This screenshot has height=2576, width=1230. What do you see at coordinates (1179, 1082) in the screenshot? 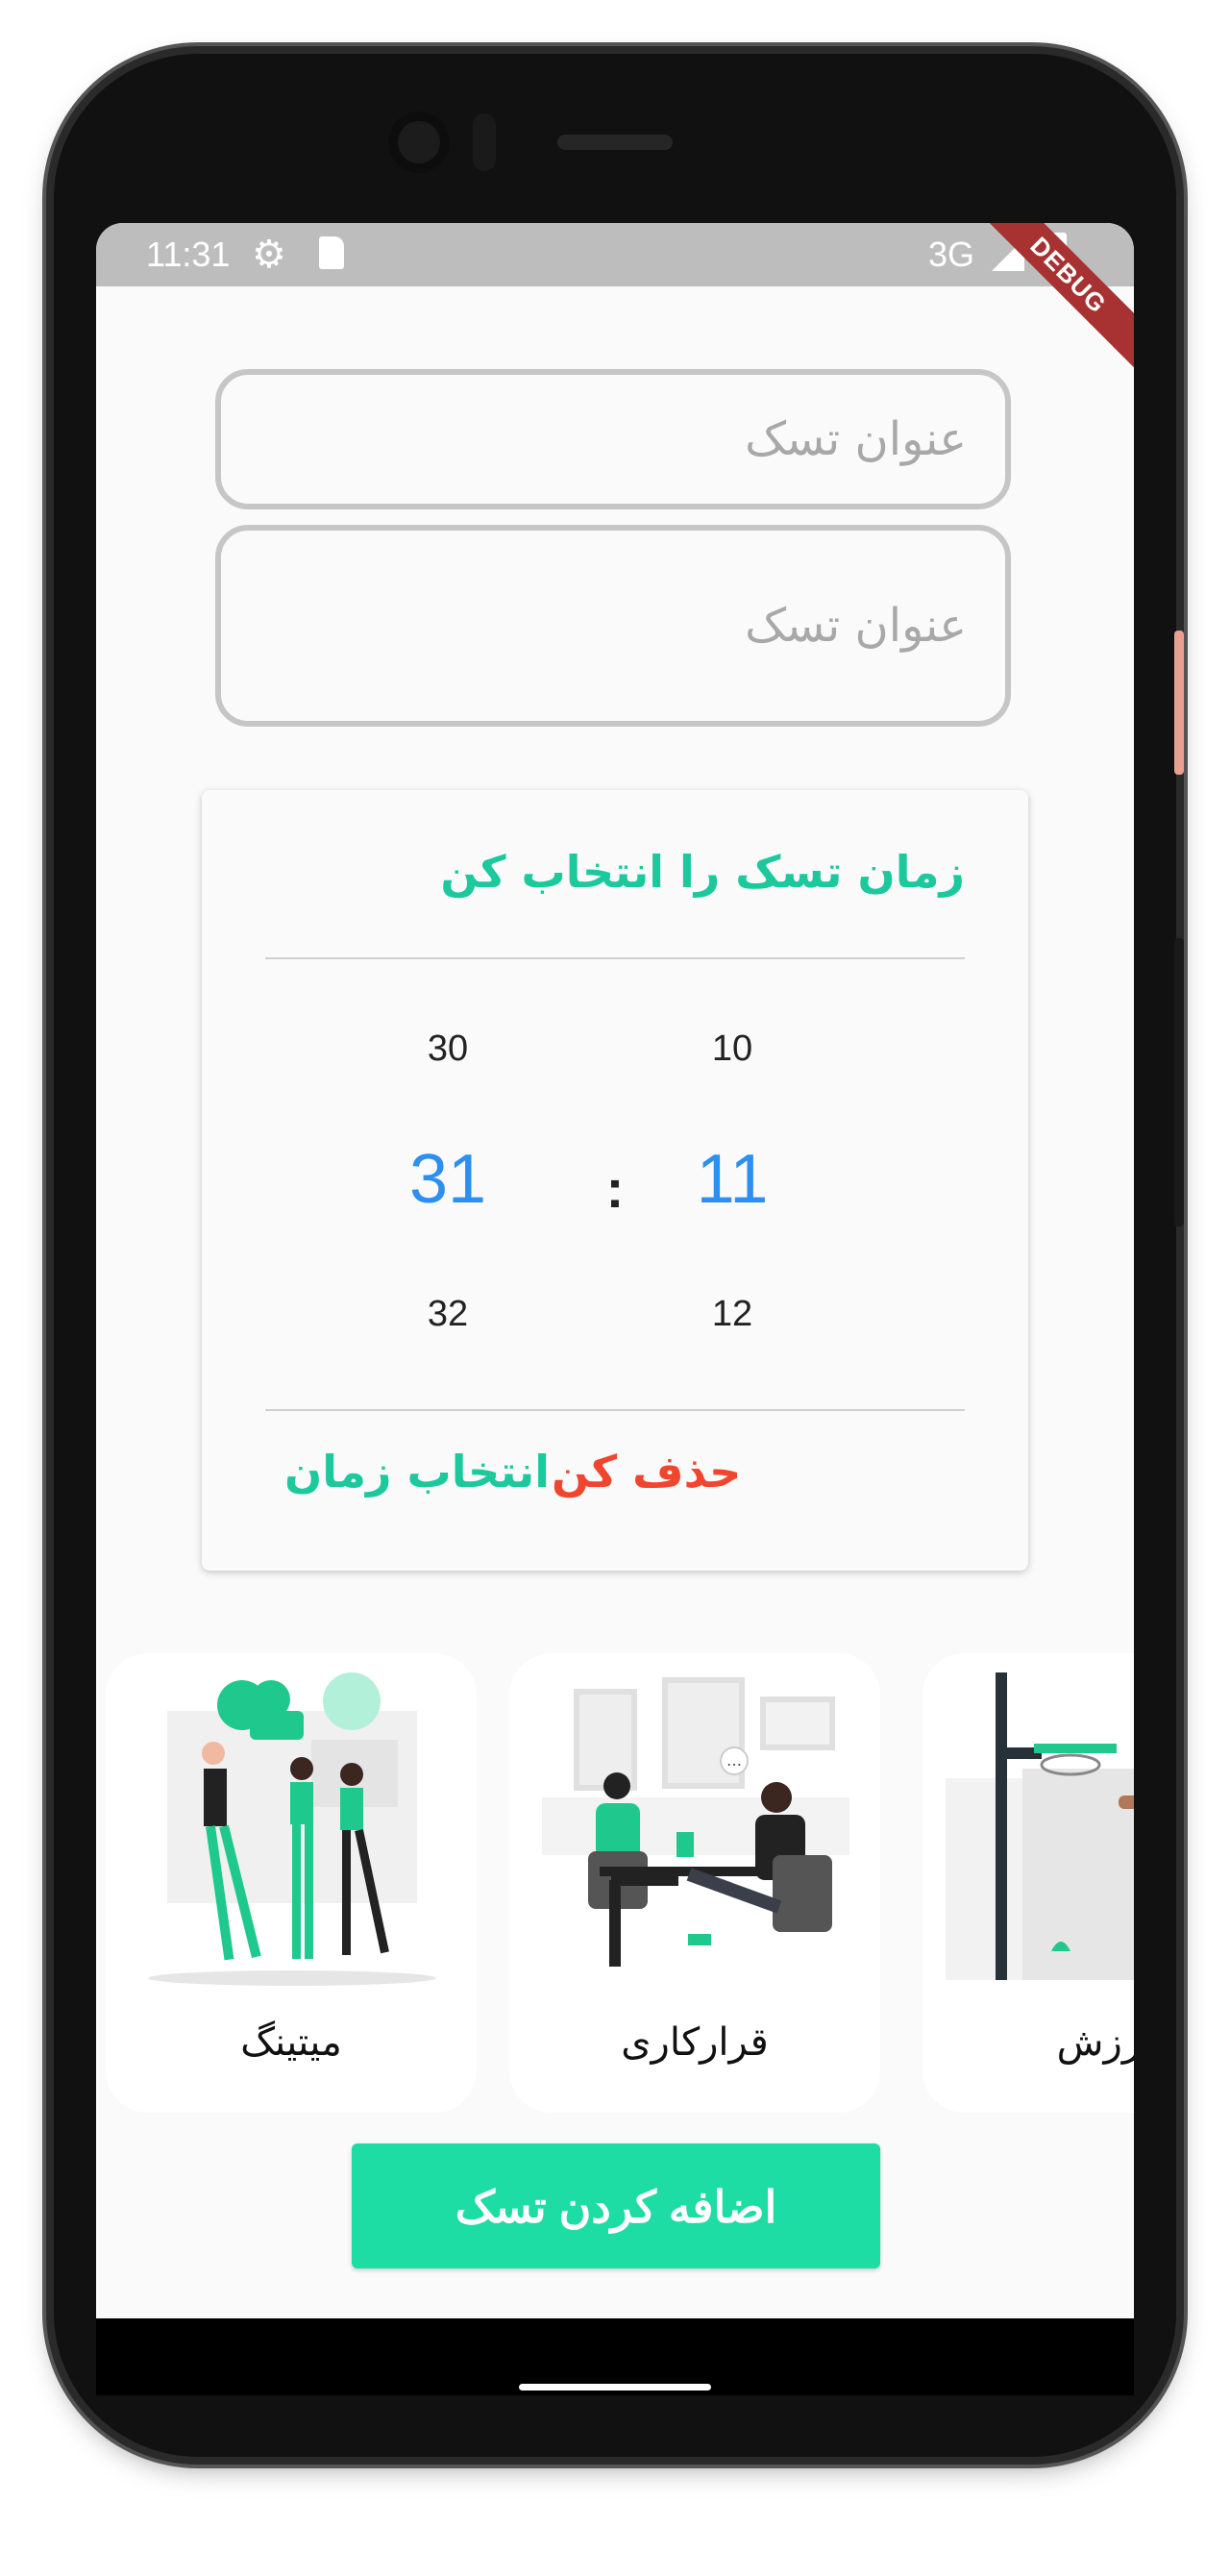
I see `power-button` at bounding box center [1179, 1082].